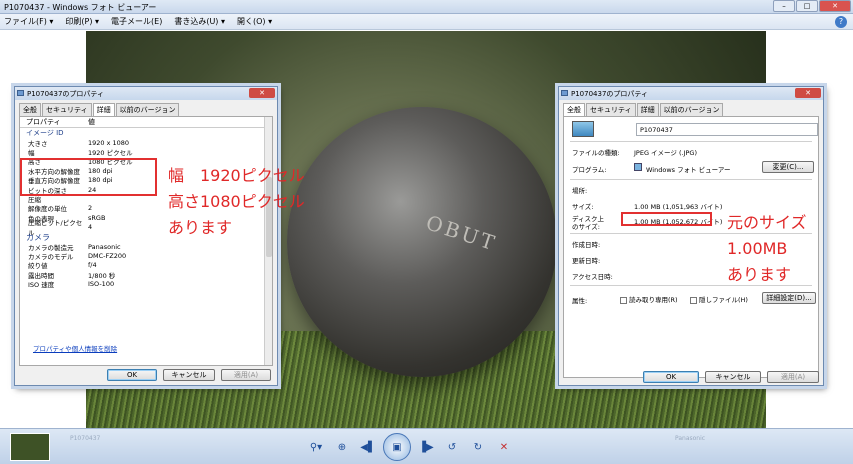 The width and height of the screenshot is (853, 464). I want to click on annotation-line: 高さ1080ピクセル, so click(236, 201).